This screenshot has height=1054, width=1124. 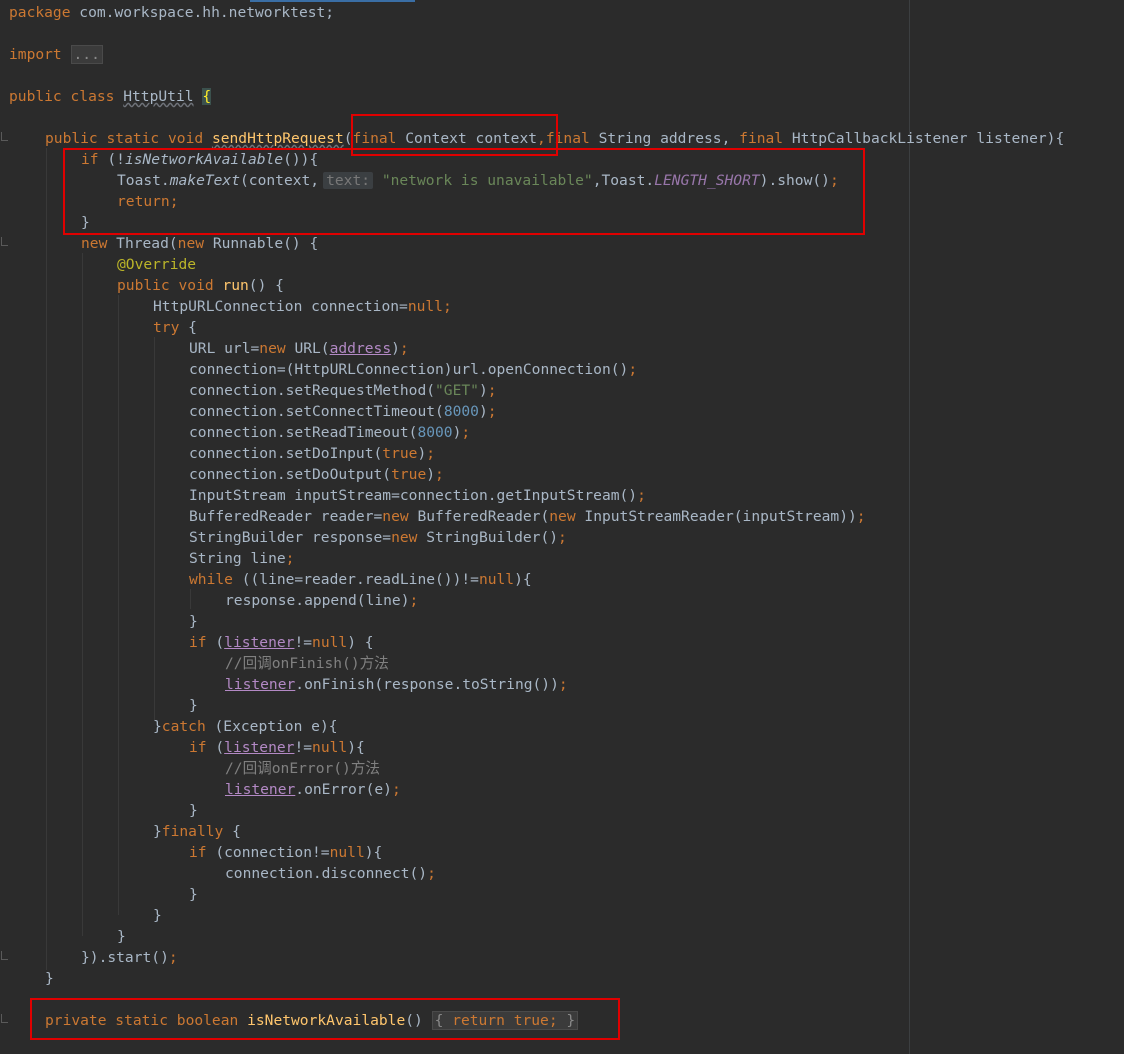 What do you see at coordinates (158, 96) in the screenshot?
I see `class-name: HttpUtil` at bounding box center [158, 96].